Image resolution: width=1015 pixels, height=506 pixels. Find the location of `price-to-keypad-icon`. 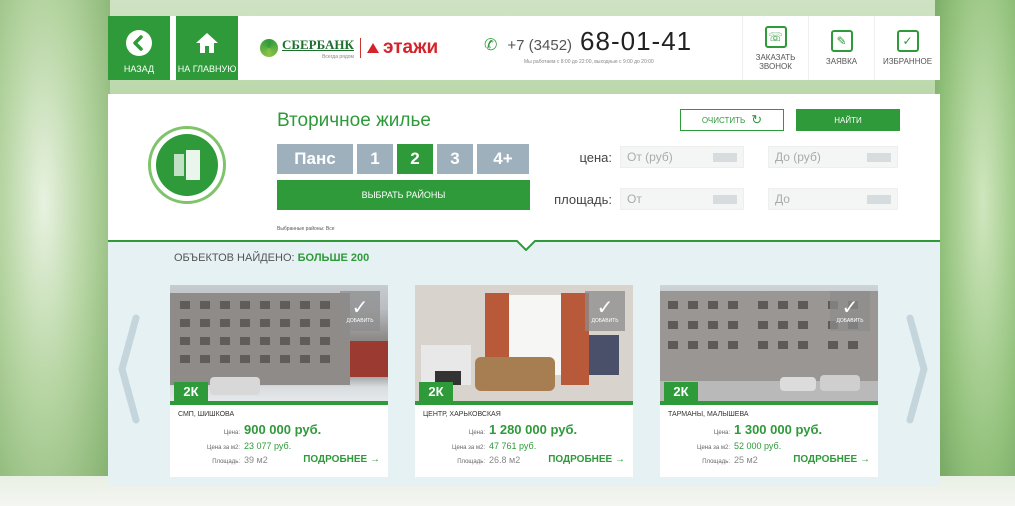

price-to-keypad-icon is located at coordinates (879, 157).